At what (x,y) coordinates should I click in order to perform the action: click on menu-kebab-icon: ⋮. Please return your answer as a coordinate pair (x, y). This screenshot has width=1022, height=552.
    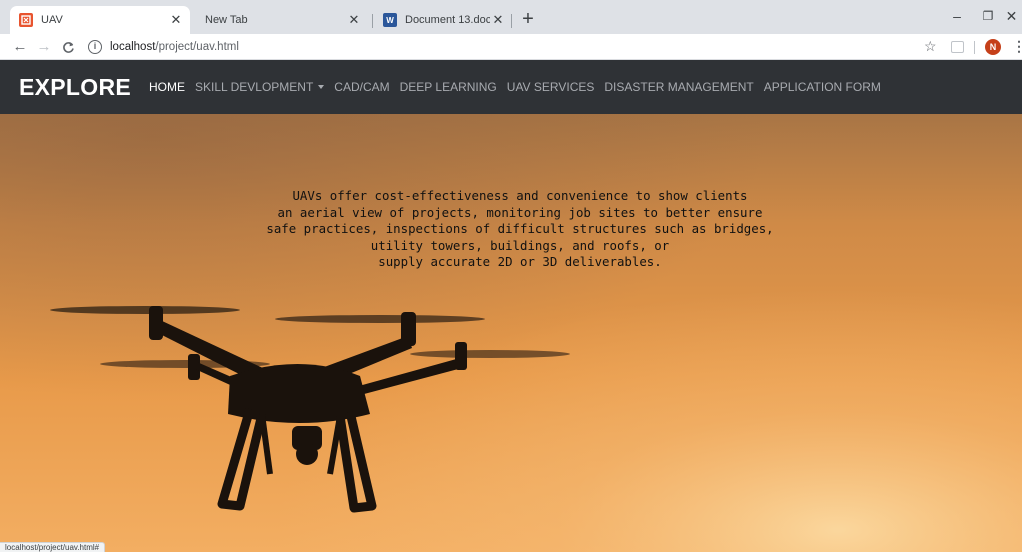
    Looking at the image, I should click on (1017, 46).